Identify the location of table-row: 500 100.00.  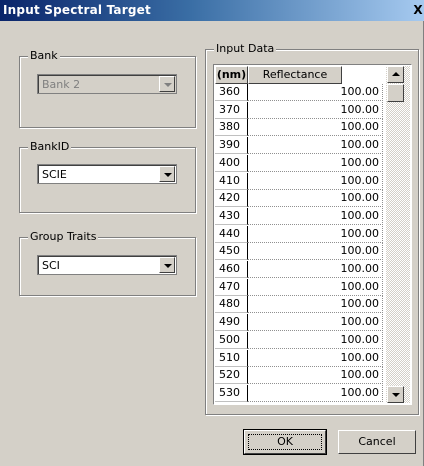
(299, 340).